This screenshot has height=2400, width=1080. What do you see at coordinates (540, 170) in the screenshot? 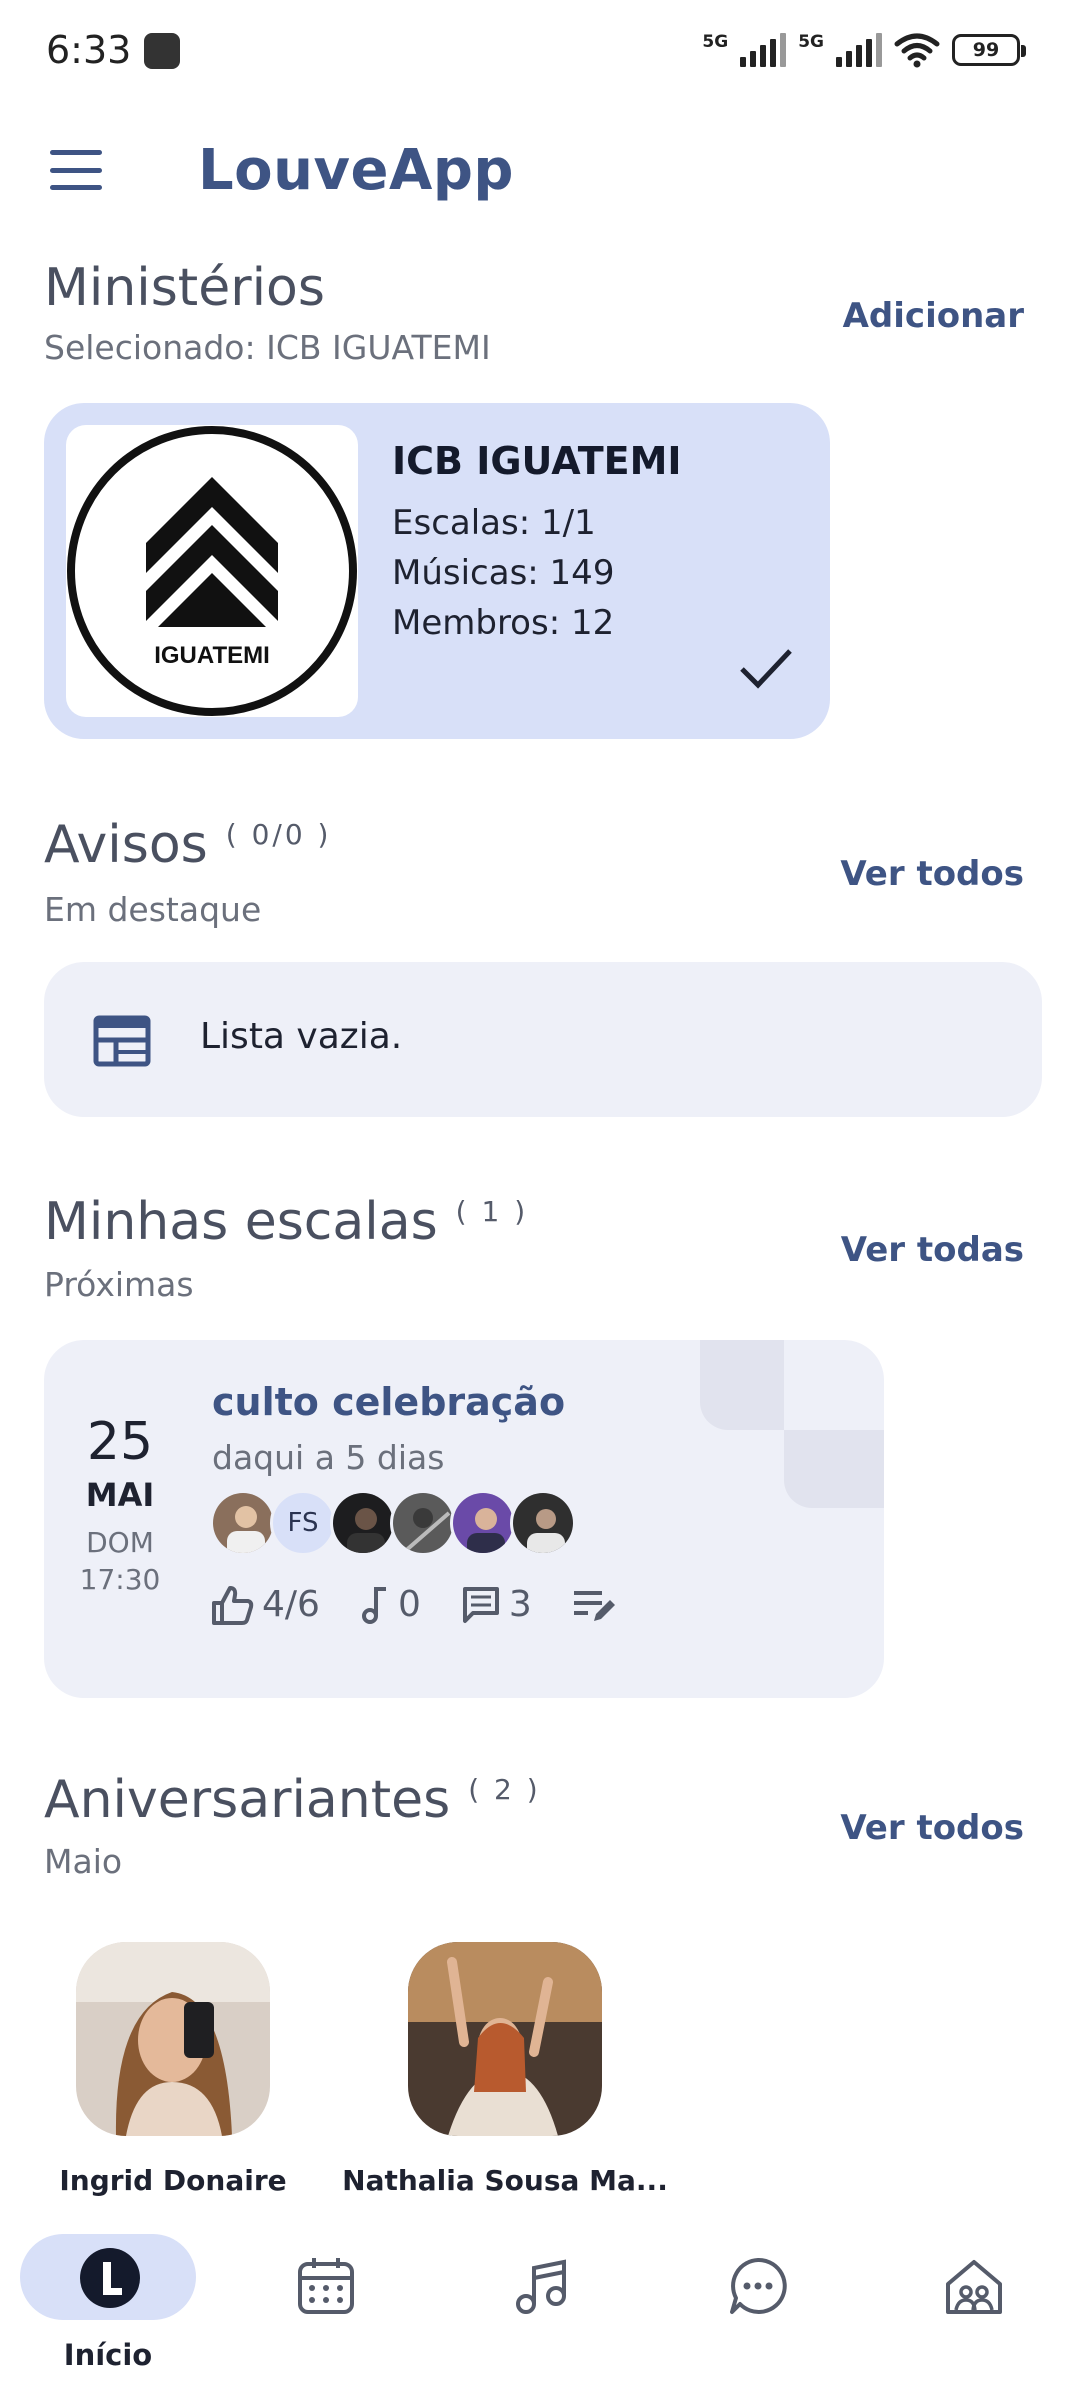
I see `app-bar: LouveApp` at bounding box center [540, 170].